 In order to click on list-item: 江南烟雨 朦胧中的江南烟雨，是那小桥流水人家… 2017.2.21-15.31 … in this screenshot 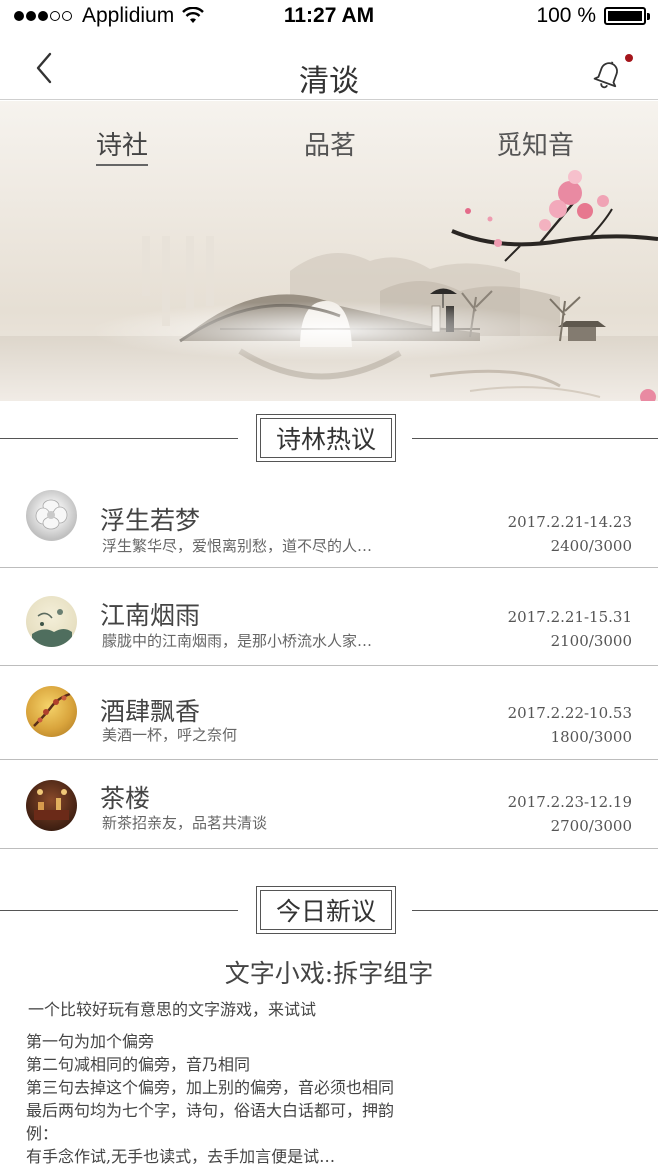, I will do `click(329, 617)`.